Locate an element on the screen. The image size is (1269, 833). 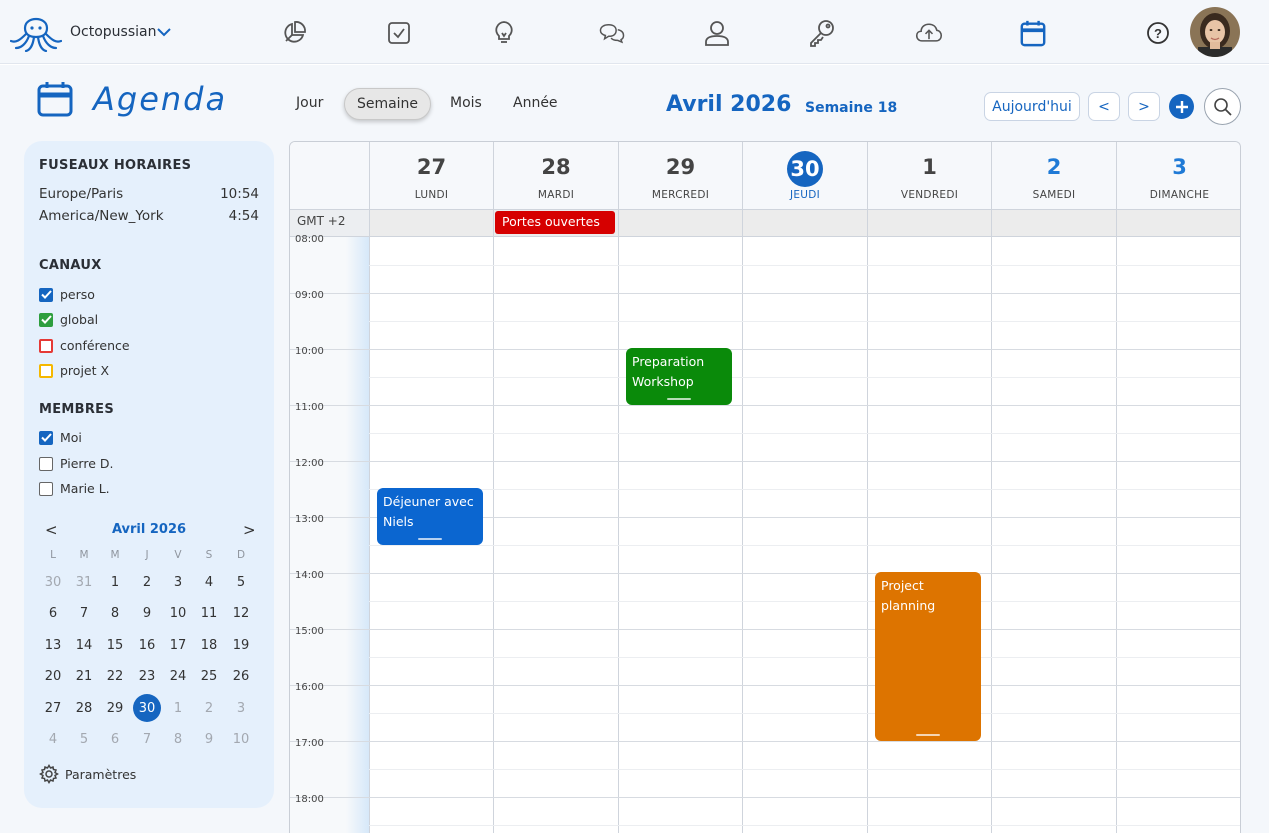
mini-calendar-day: 30 is located at coordinates (53, 582).